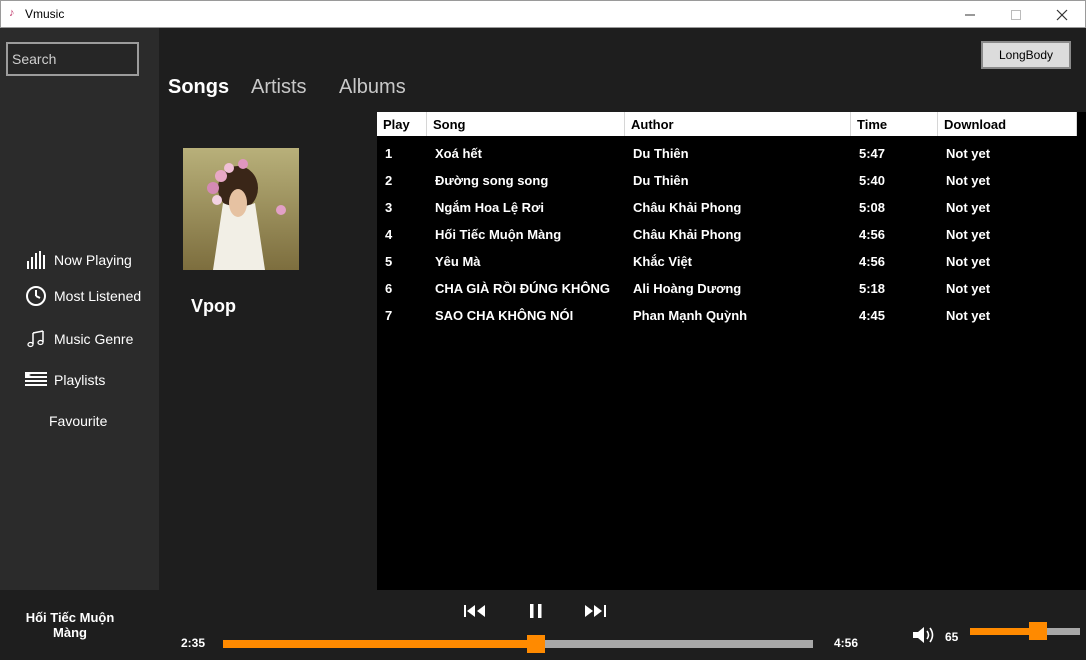  Describe the element at coordinates (1004, 631) in the screenshot. I see `volume-slider-fill` at that location.